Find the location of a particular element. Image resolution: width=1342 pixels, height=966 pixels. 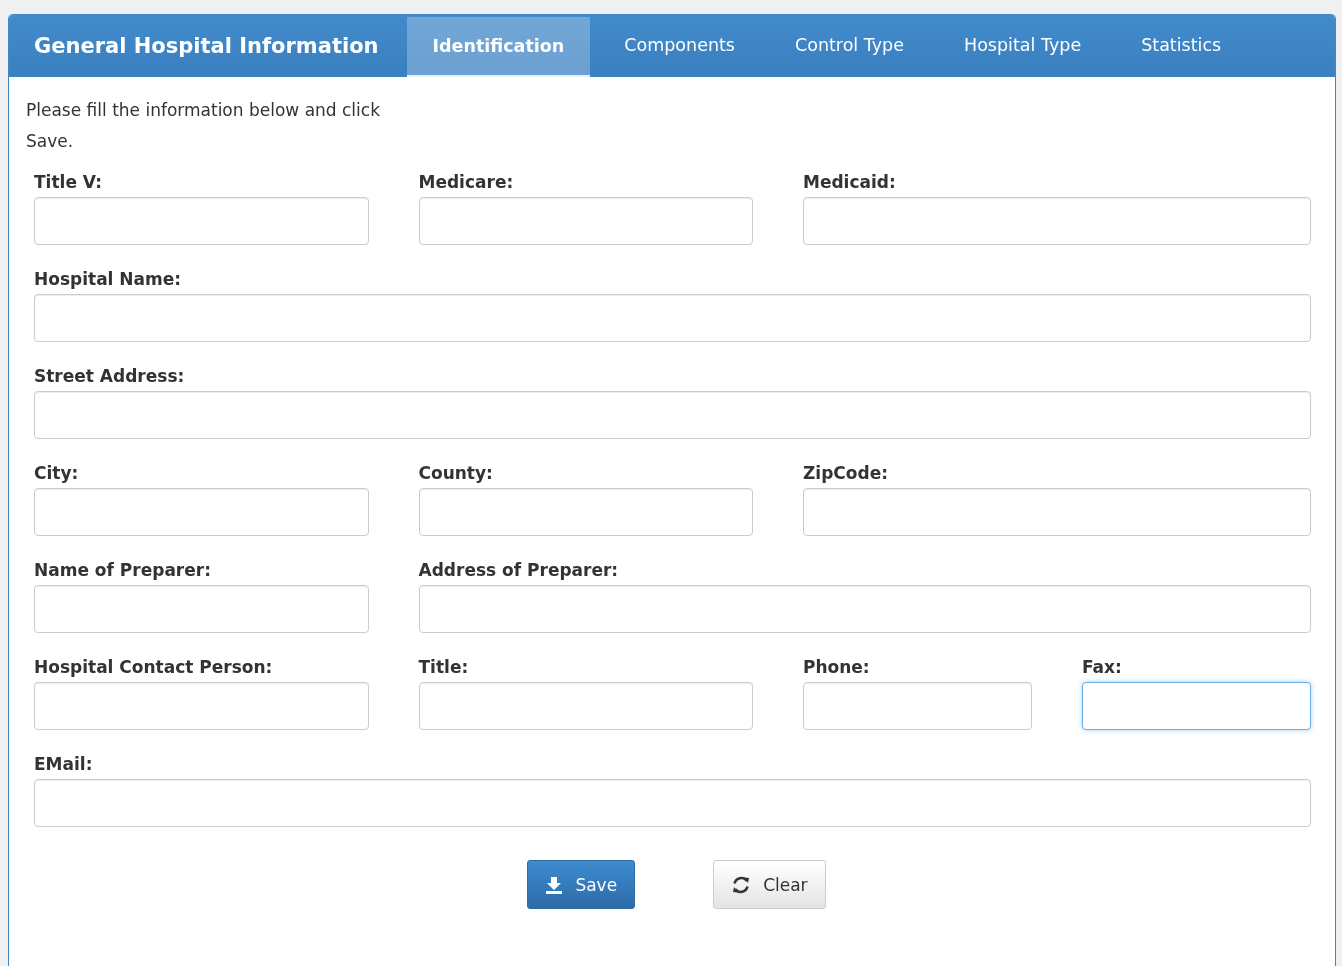

download-icon is located at coordinates (554, 884).